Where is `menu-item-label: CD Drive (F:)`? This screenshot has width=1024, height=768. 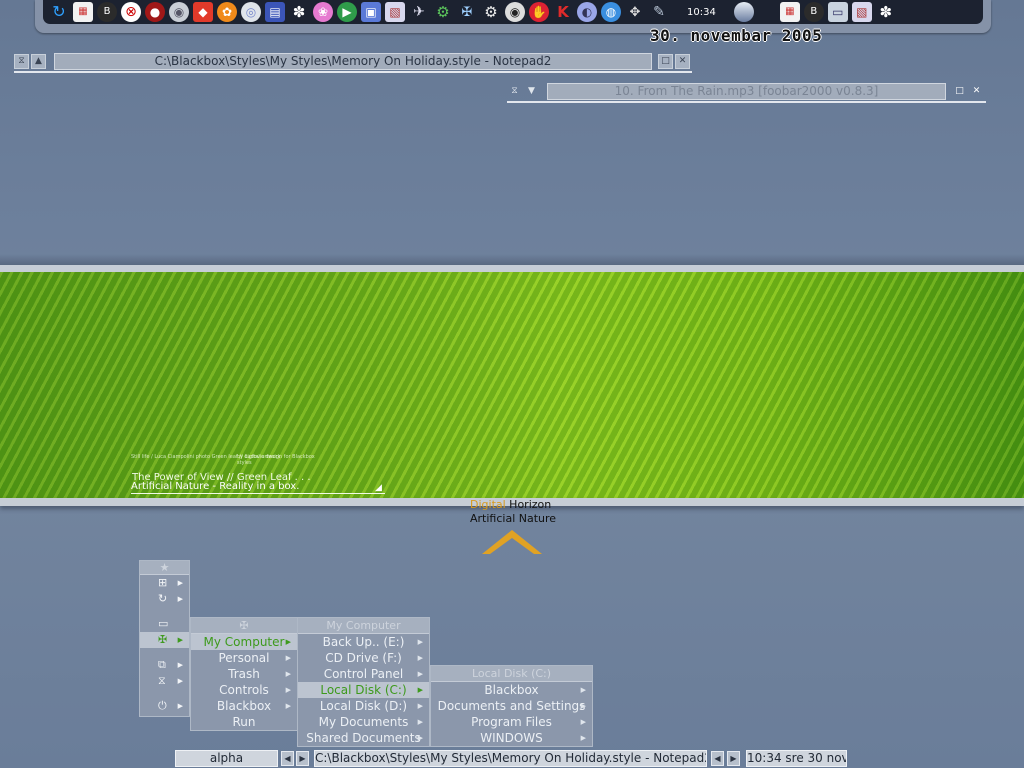
menu-item-label: CD Drive (F:) is located at coordinates (363, 658).